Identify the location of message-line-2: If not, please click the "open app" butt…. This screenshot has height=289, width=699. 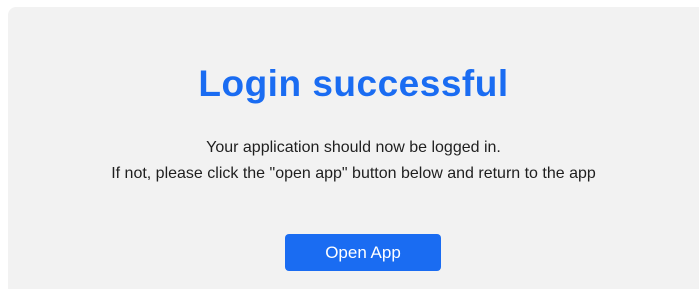
(353, 173).